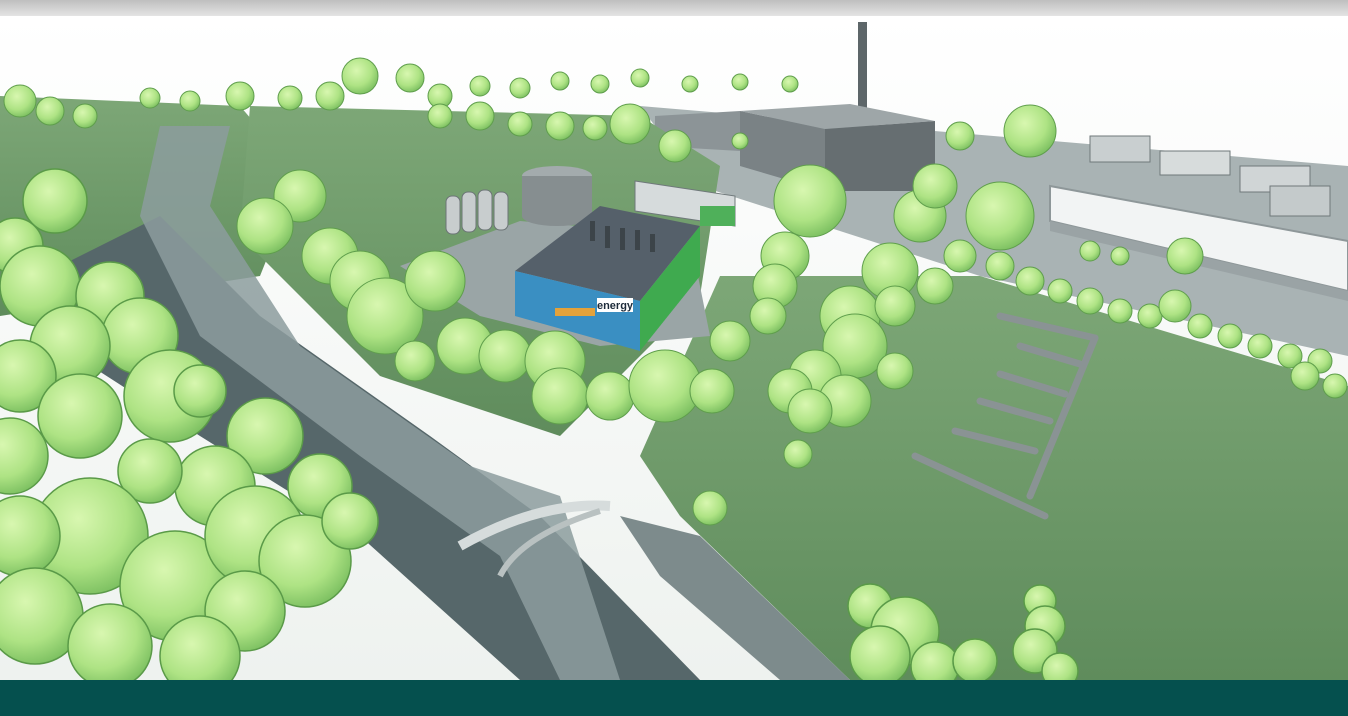 The width and height of the screenshot is (1348, 716). I want to click on chimney, so click(862, 67).